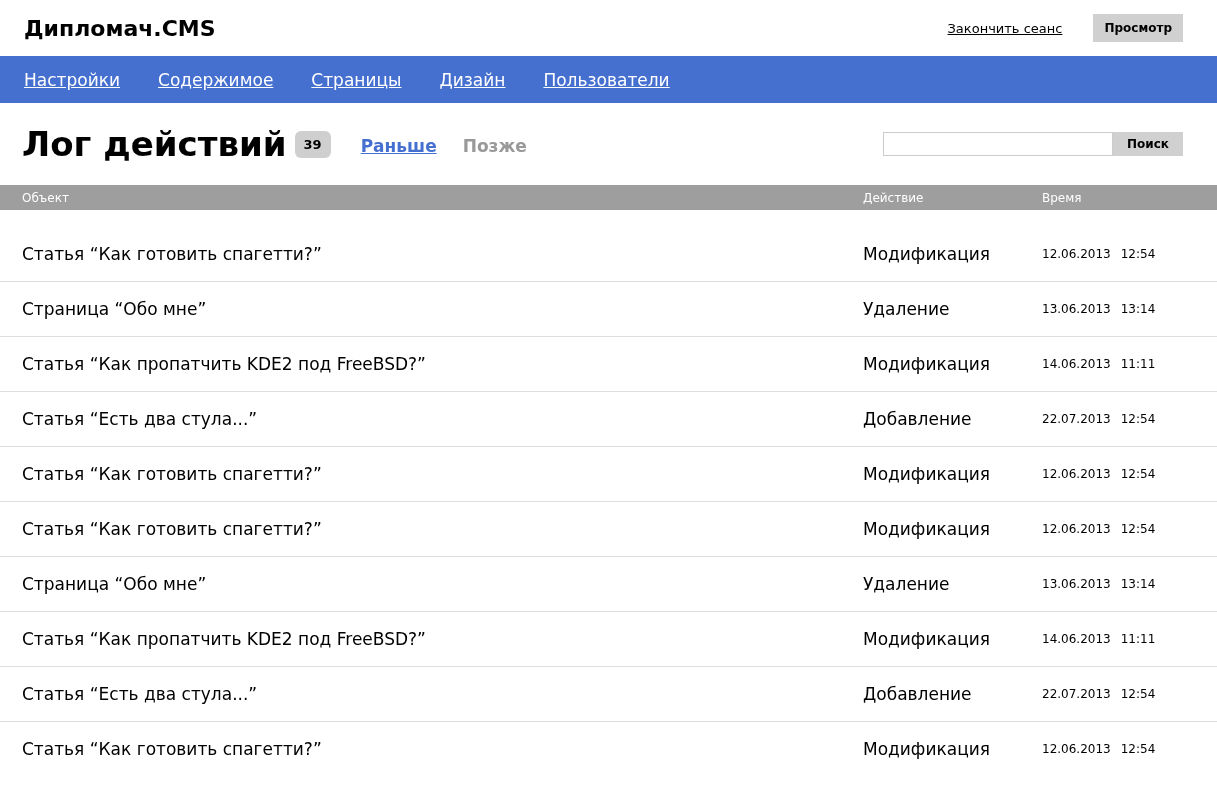  Describe the element at coordinates (893, 197) in the screenshot. I see `column-header: Действие` at that location.